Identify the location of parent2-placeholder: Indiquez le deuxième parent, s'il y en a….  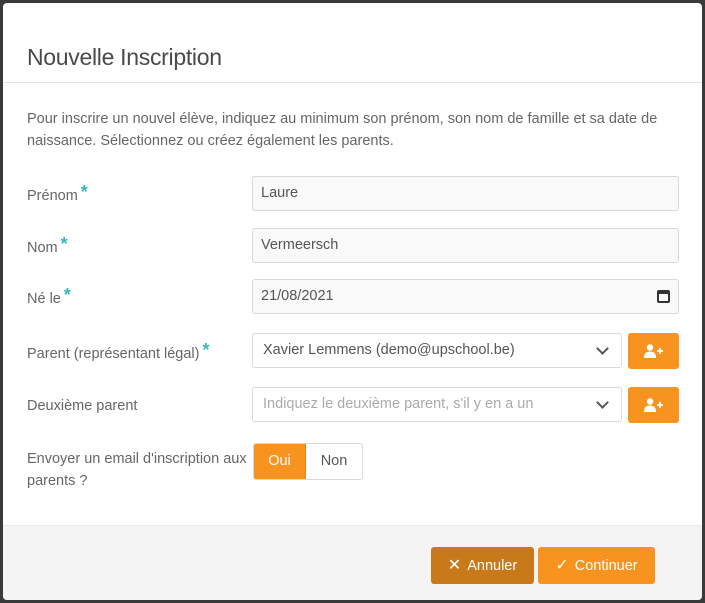
(398, 404).